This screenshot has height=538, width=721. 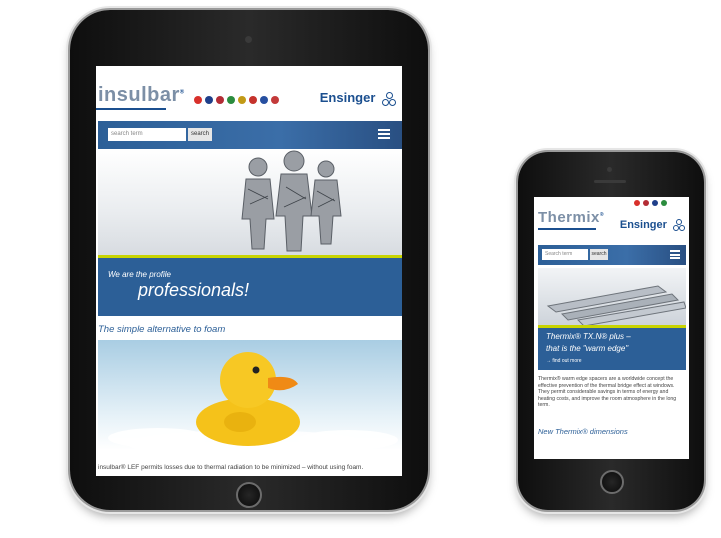 I want to click on banner-big-text: professionals!, so click(x=194, y=290).